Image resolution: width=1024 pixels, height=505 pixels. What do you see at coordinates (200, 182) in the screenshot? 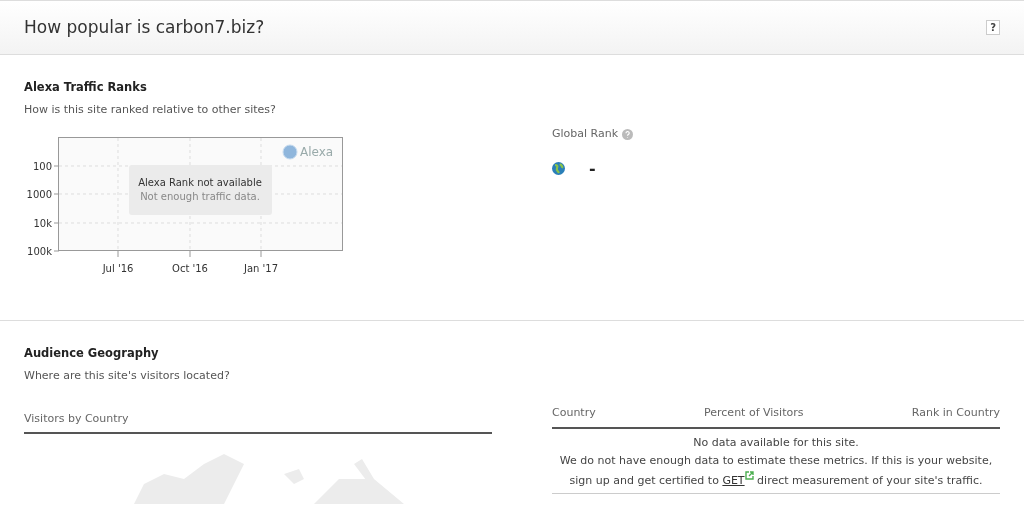
I see `notice-title: Alexa Rank not available` at bounding box center [200, 182].